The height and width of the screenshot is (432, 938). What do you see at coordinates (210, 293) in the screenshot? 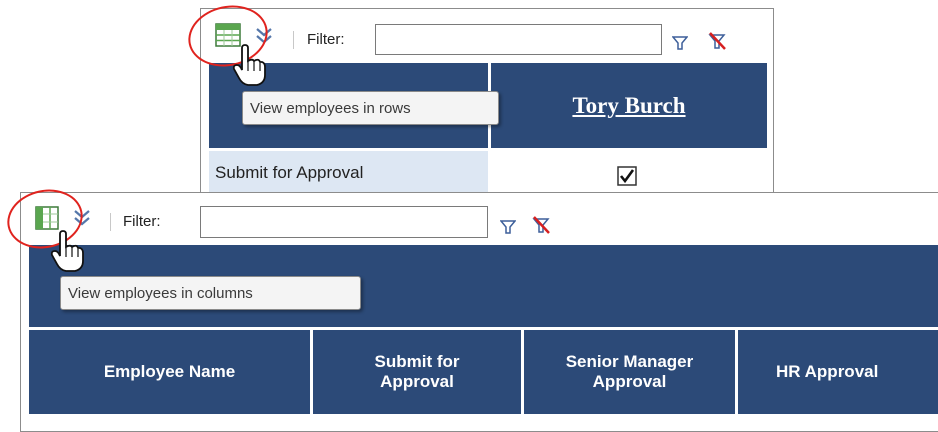
I see `tooltip-view-columns: View employees in columns` at bounding box center [210, 293].